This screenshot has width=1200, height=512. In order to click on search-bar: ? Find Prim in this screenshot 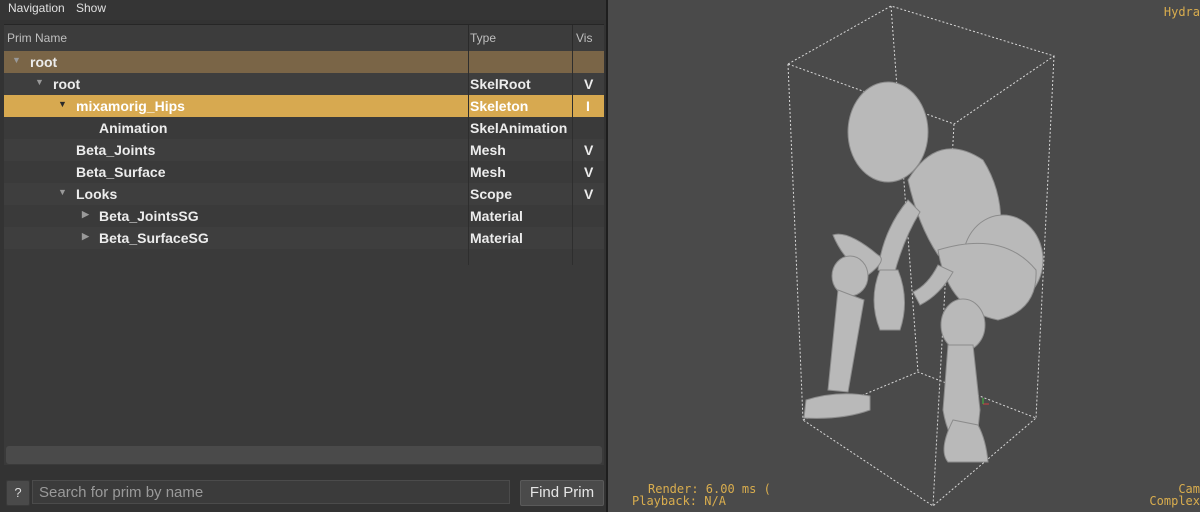, I will do `click(303, 494)`.